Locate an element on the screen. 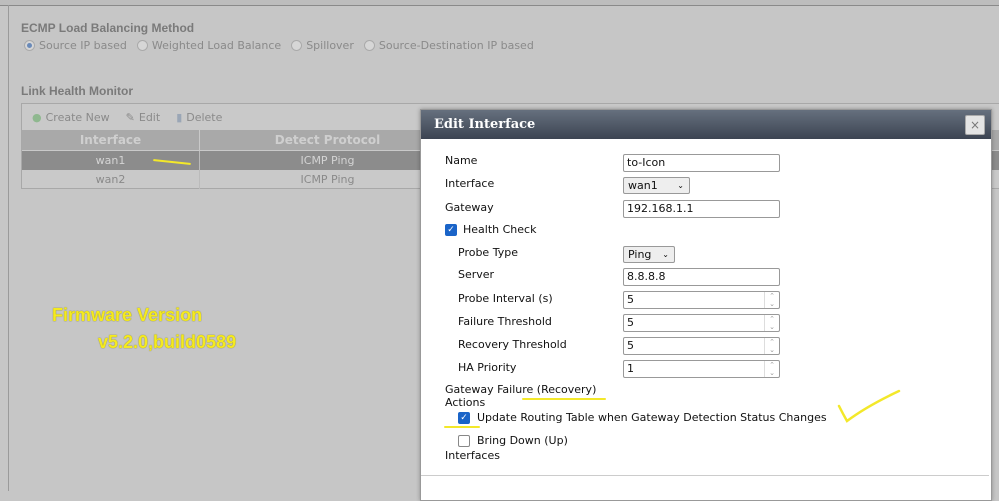 The width and height of the screenshot is (999, 501). col-interface: Interface is located at coordinates (111, 140).